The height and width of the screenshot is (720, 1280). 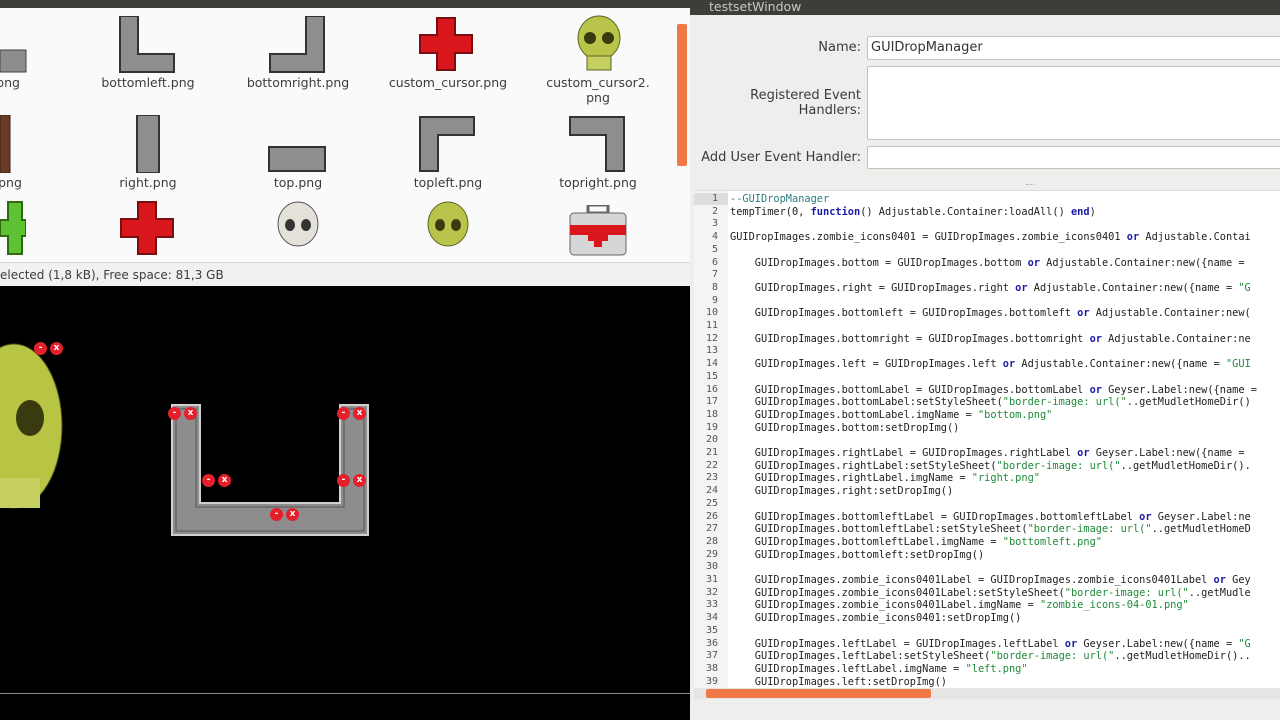 I want to click on green-cross-icon, so click(x=13, y=228).